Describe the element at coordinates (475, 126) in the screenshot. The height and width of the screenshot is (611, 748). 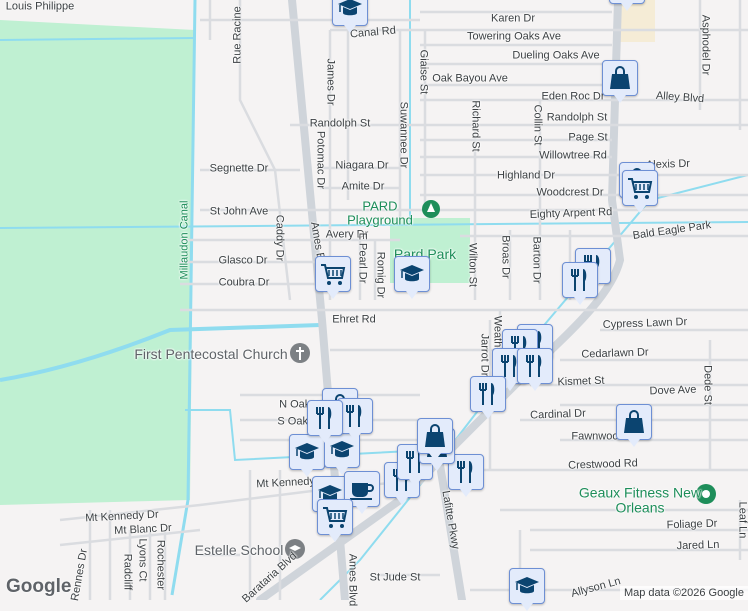
I see `street-label: Richard St` at that location.